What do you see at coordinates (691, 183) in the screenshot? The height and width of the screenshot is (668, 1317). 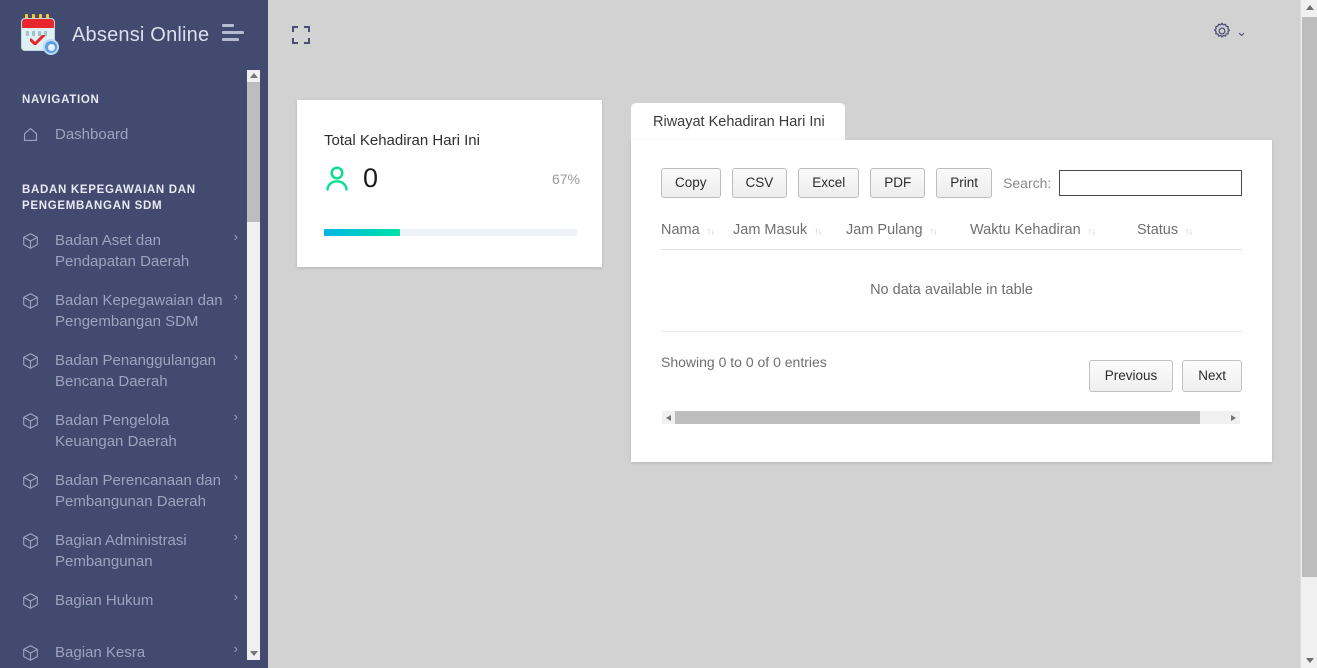 I see `copy-button: Copy` at bounding box center [691, 183].